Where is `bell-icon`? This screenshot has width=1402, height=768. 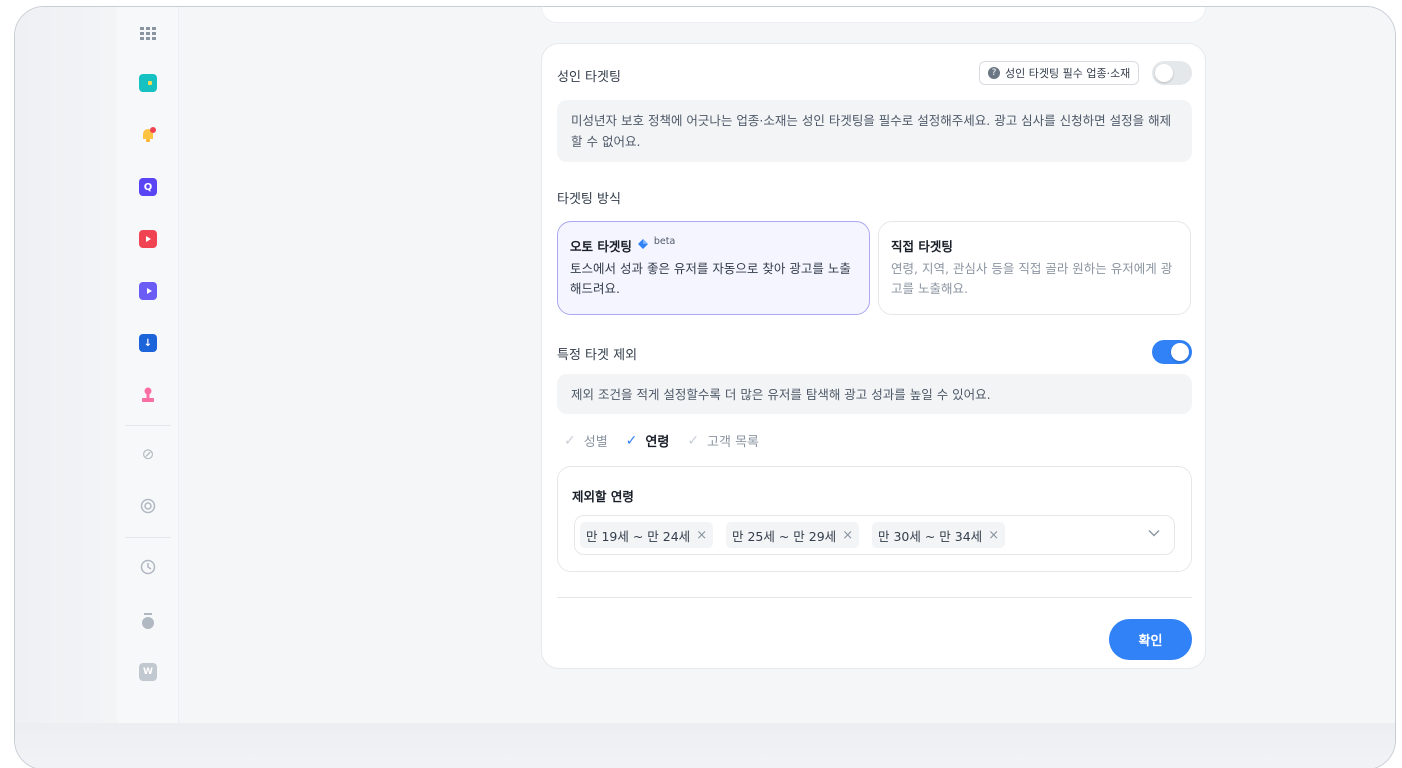
bell-icon is located at coordinates (148, 135).